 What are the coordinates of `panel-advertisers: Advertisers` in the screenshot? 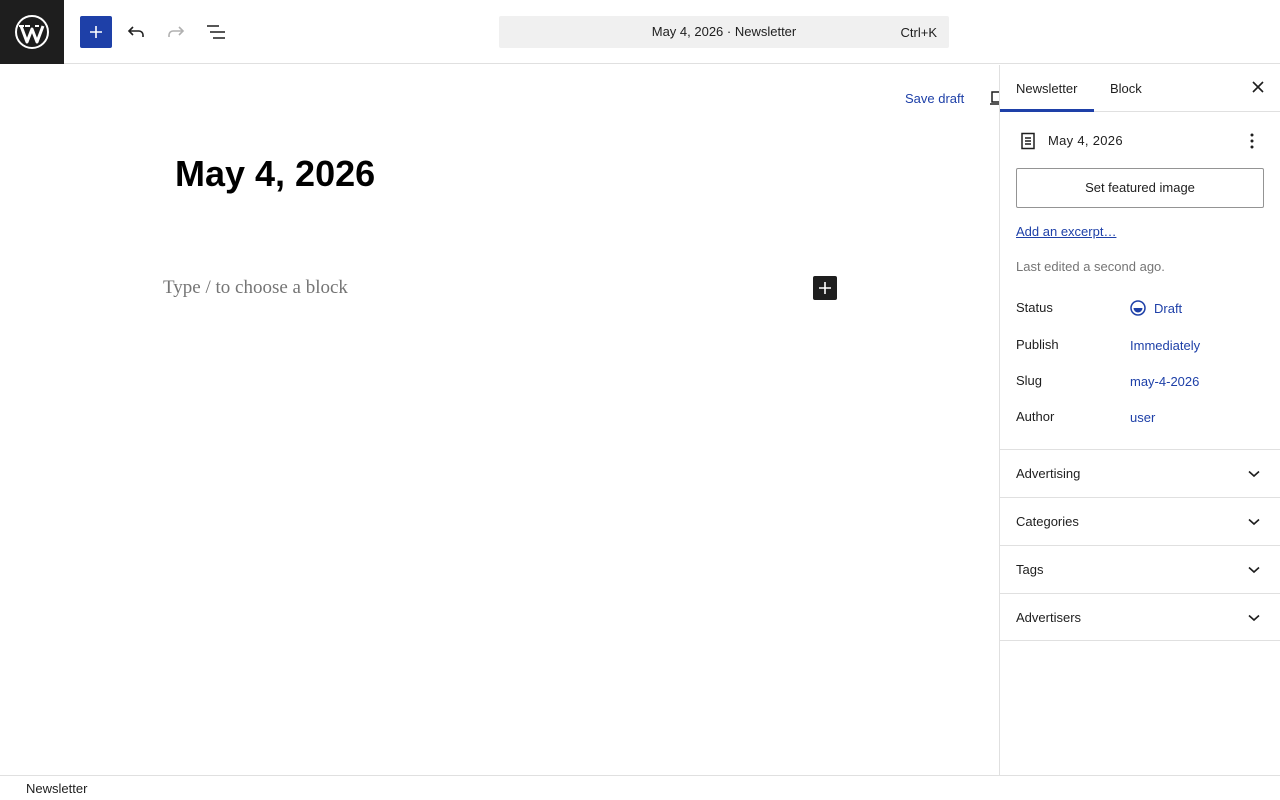 It's located at (1140, 617).